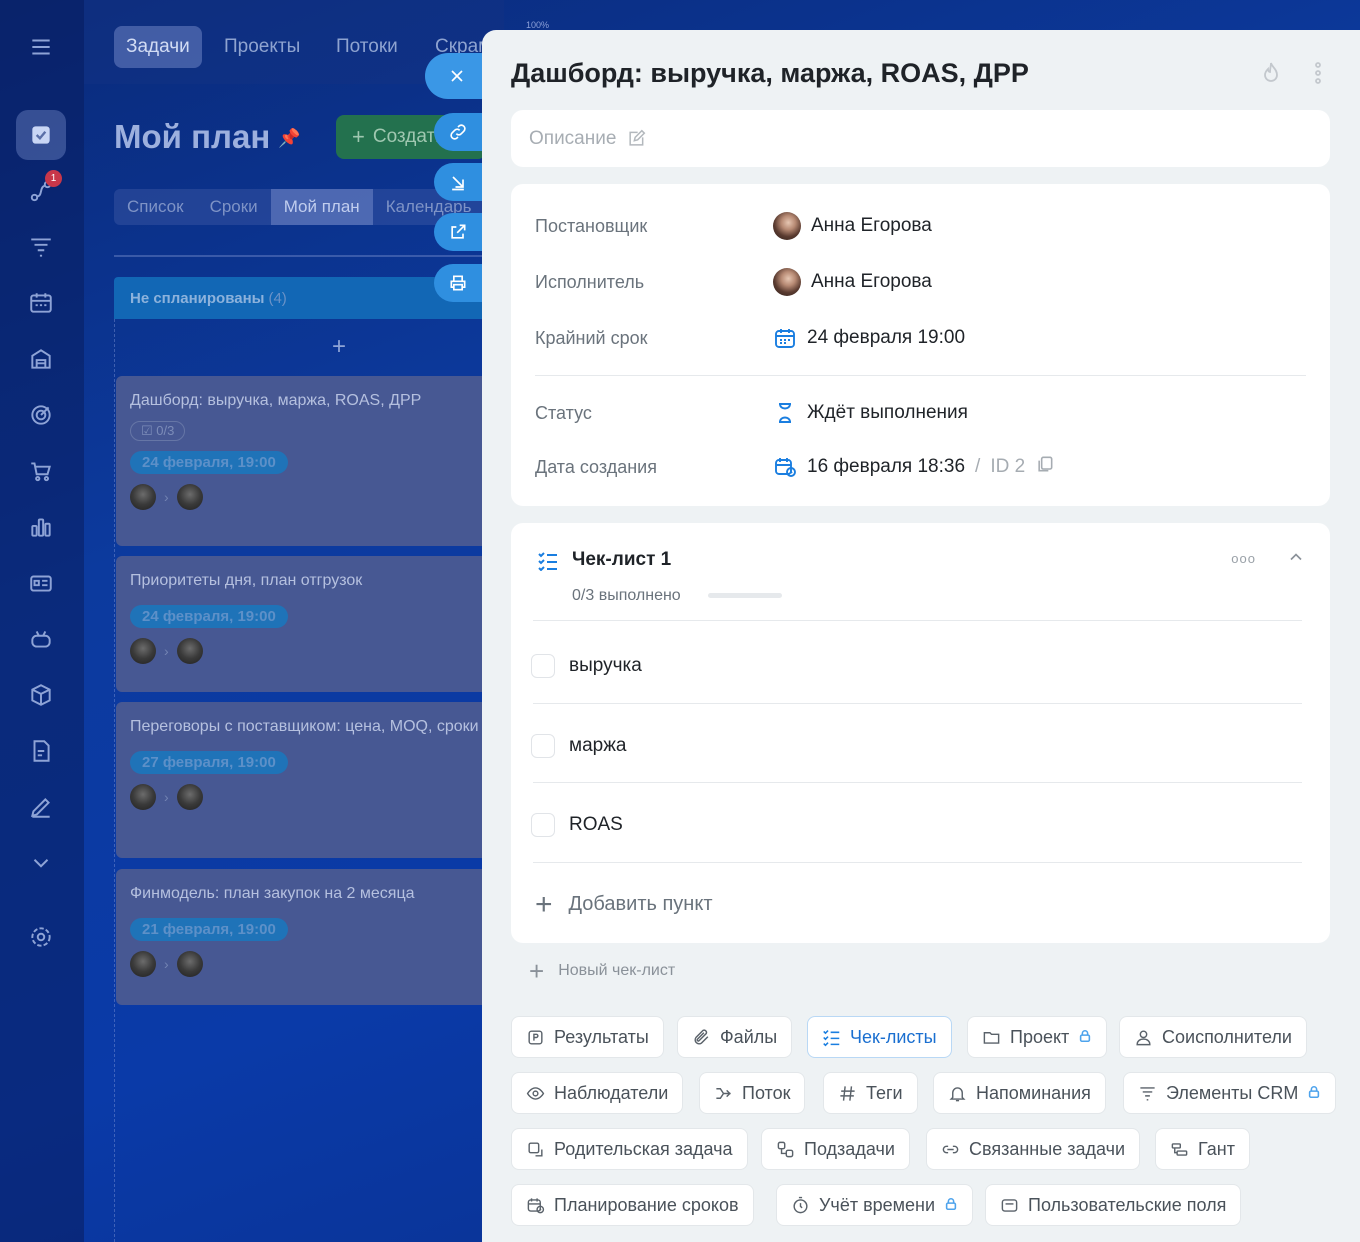 The width and height of the screenshot is (1360, 1242). Describe the element at coordinates (41, 359) in the screenshot. I see `store-icon` at that location.